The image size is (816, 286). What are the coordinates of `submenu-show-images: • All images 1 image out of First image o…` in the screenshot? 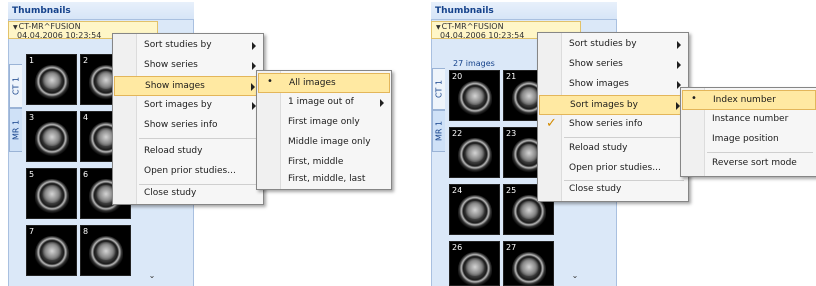 It's located at (324, 130).